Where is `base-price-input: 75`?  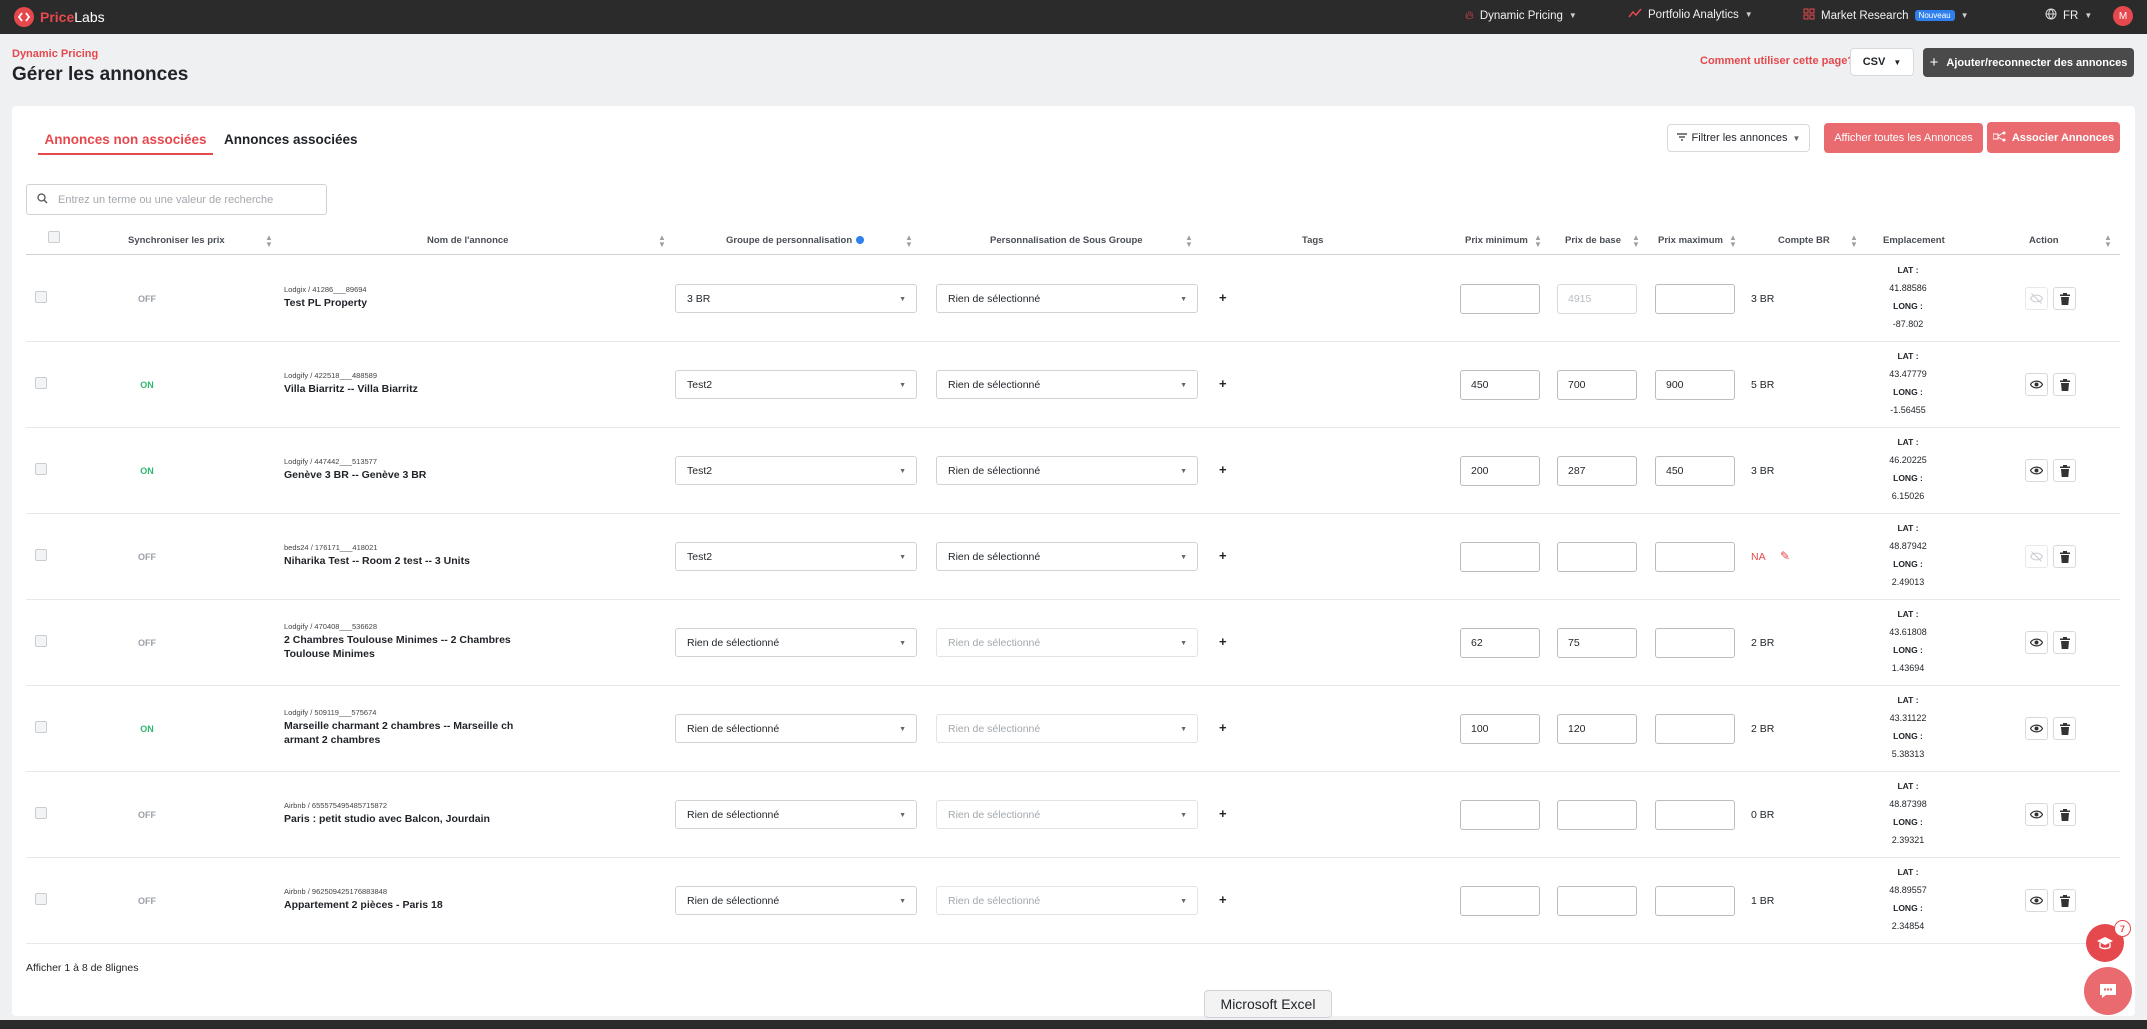 base-price-input: 75 is located at coordinates (1597, 643).